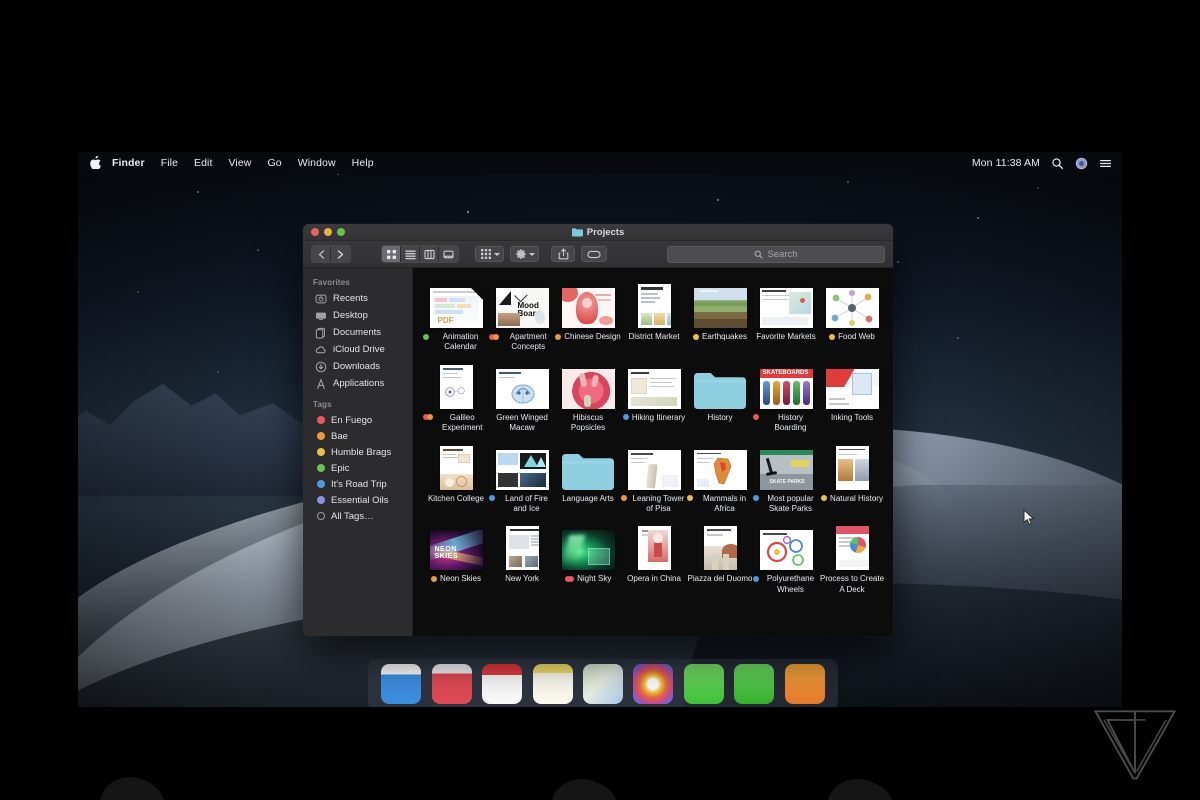  Describe the element at coordinates (588, 315) in the screenshot. I see `file-item: Chinese Design` at that location.